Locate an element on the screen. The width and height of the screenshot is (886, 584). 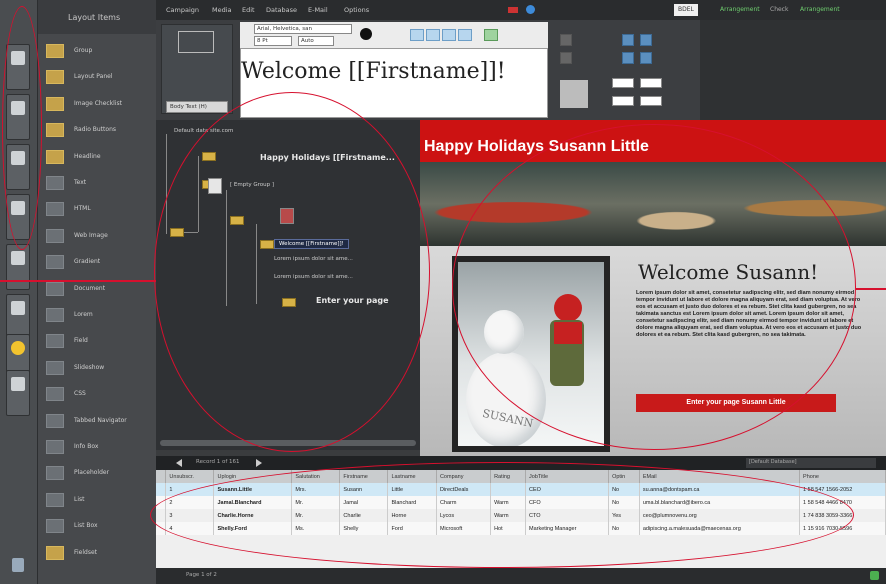
tree-node-button is located at coordinates (289, 302).